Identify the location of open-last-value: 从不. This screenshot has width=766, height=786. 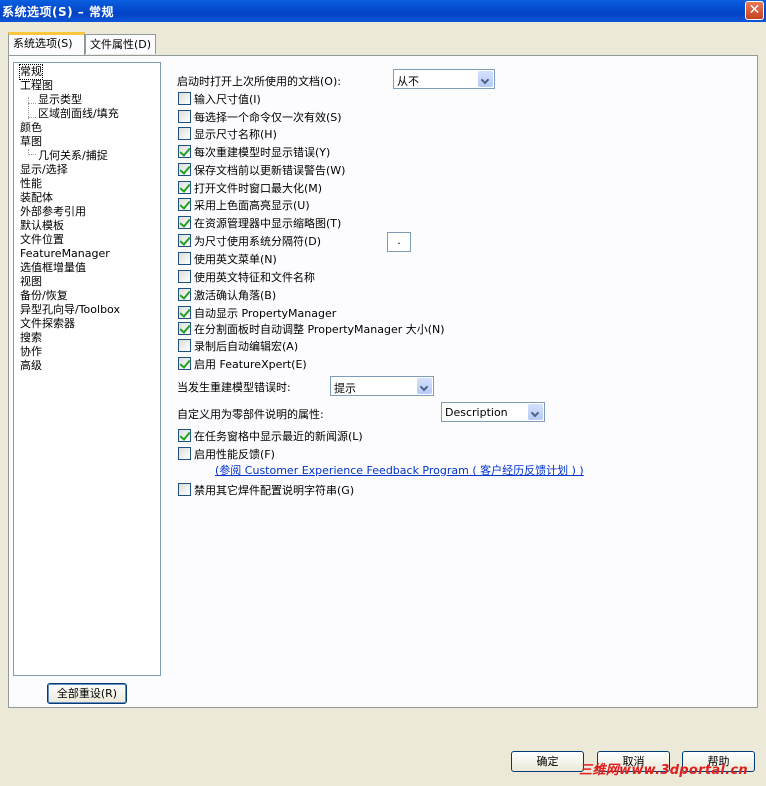
(408, 81).